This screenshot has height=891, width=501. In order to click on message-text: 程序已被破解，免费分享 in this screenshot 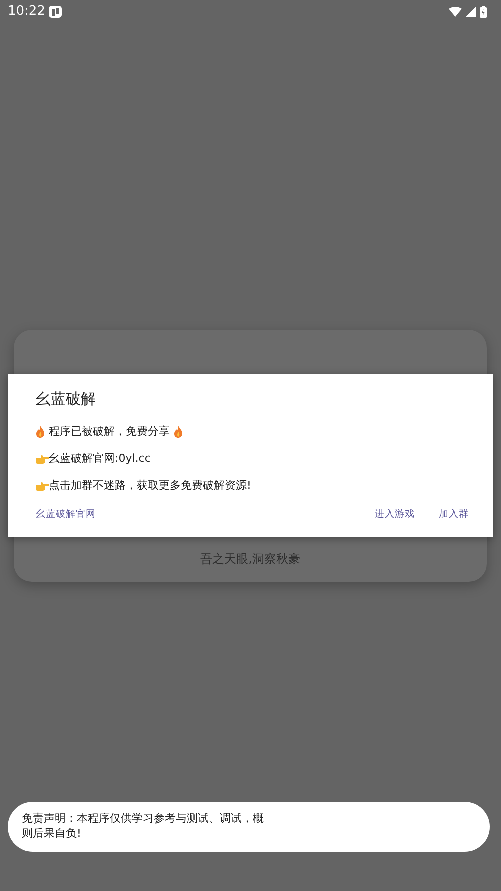, I will do `click(109, 432)`.